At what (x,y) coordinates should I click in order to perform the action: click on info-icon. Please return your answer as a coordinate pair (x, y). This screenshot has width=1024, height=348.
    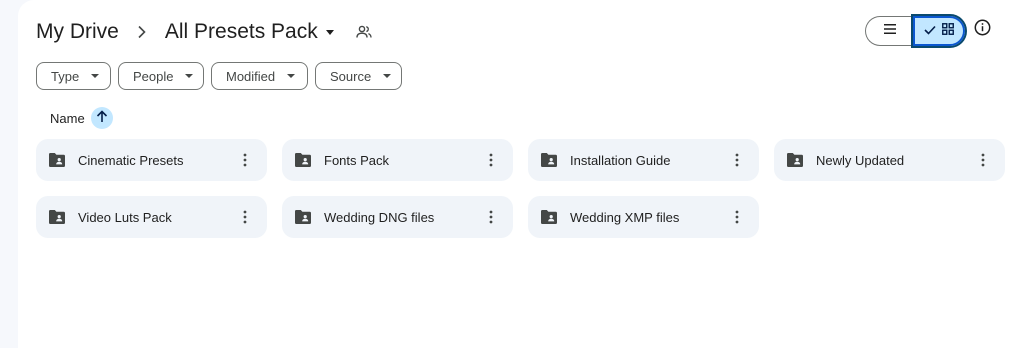
    Looking at the image, I should click on (982, 30).